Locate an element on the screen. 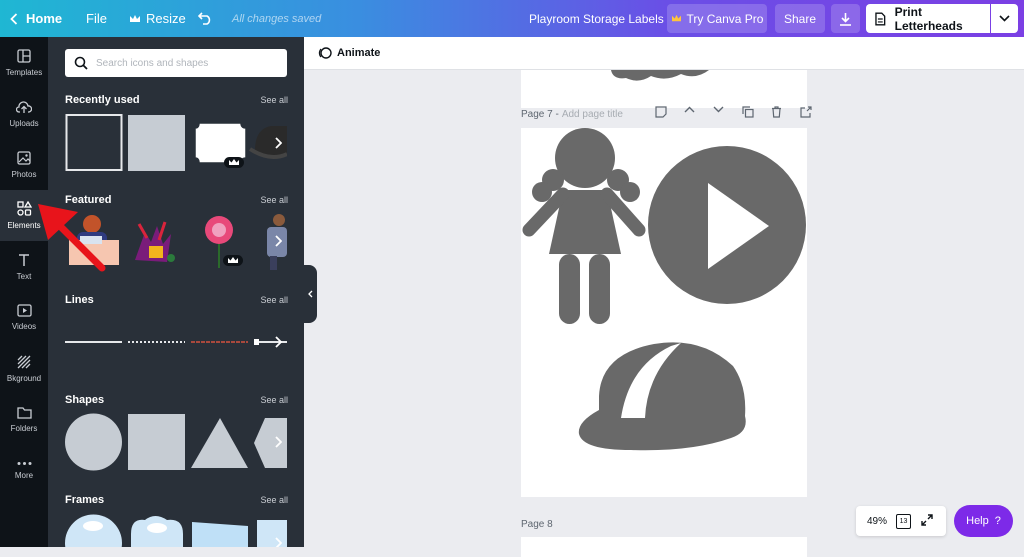 This screenshot has width=1024, height=557. help-button: Help ? is located at coordinates (983, 521).